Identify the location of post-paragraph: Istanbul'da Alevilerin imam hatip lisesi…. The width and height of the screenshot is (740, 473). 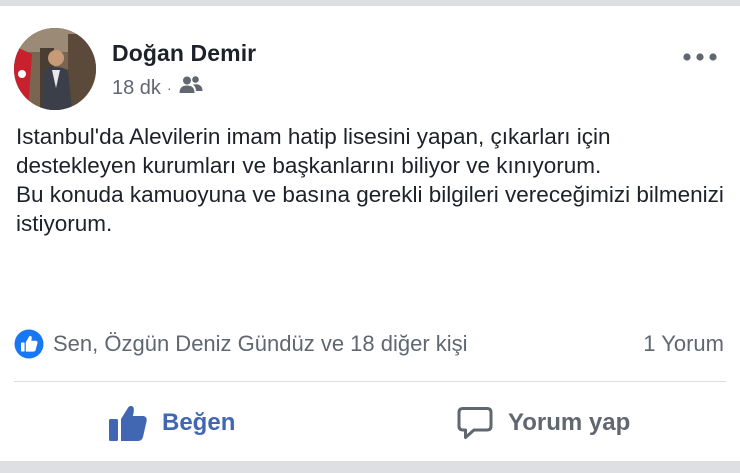
(313, 151).